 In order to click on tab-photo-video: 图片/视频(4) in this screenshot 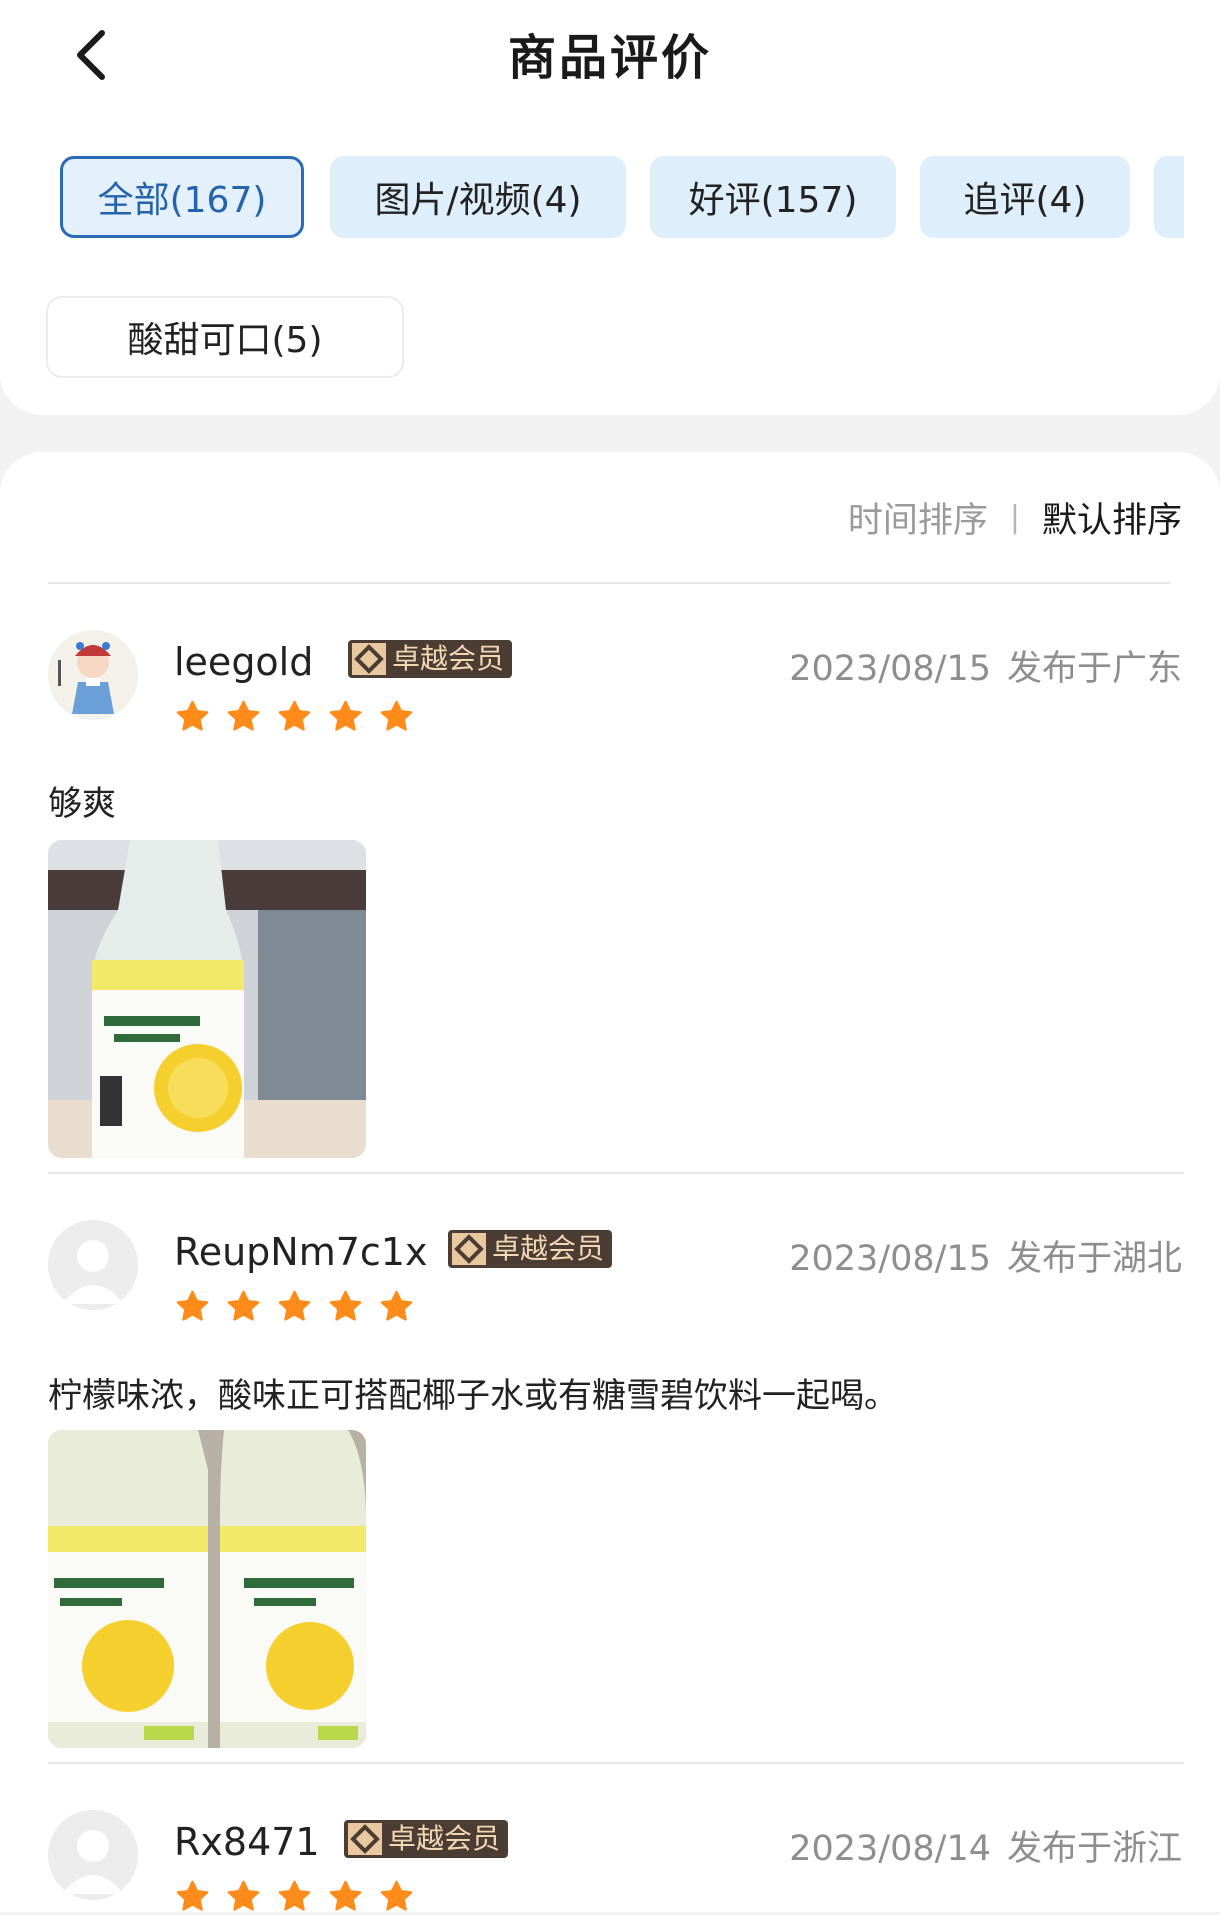, I will do `click(478, 197)`.